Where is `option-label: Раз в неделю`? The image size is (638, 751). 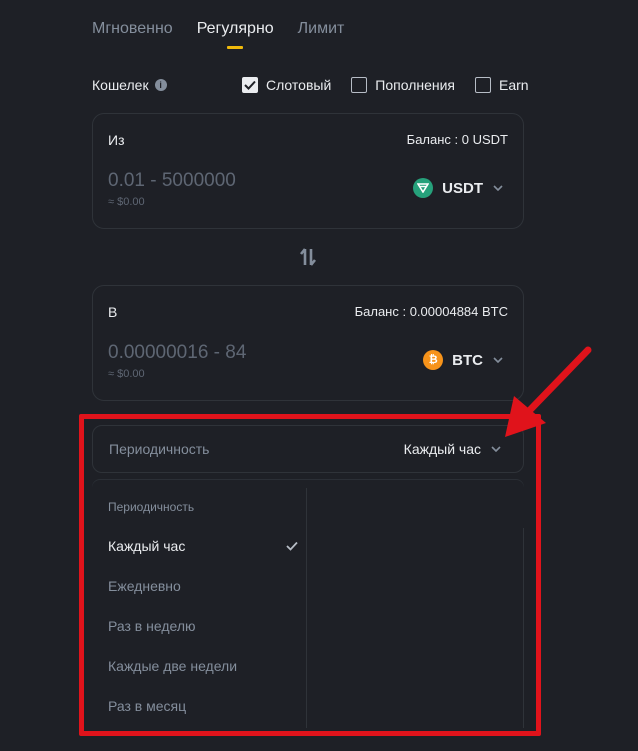
option-label: Раз в неделю is located at coordinates (152, 626).